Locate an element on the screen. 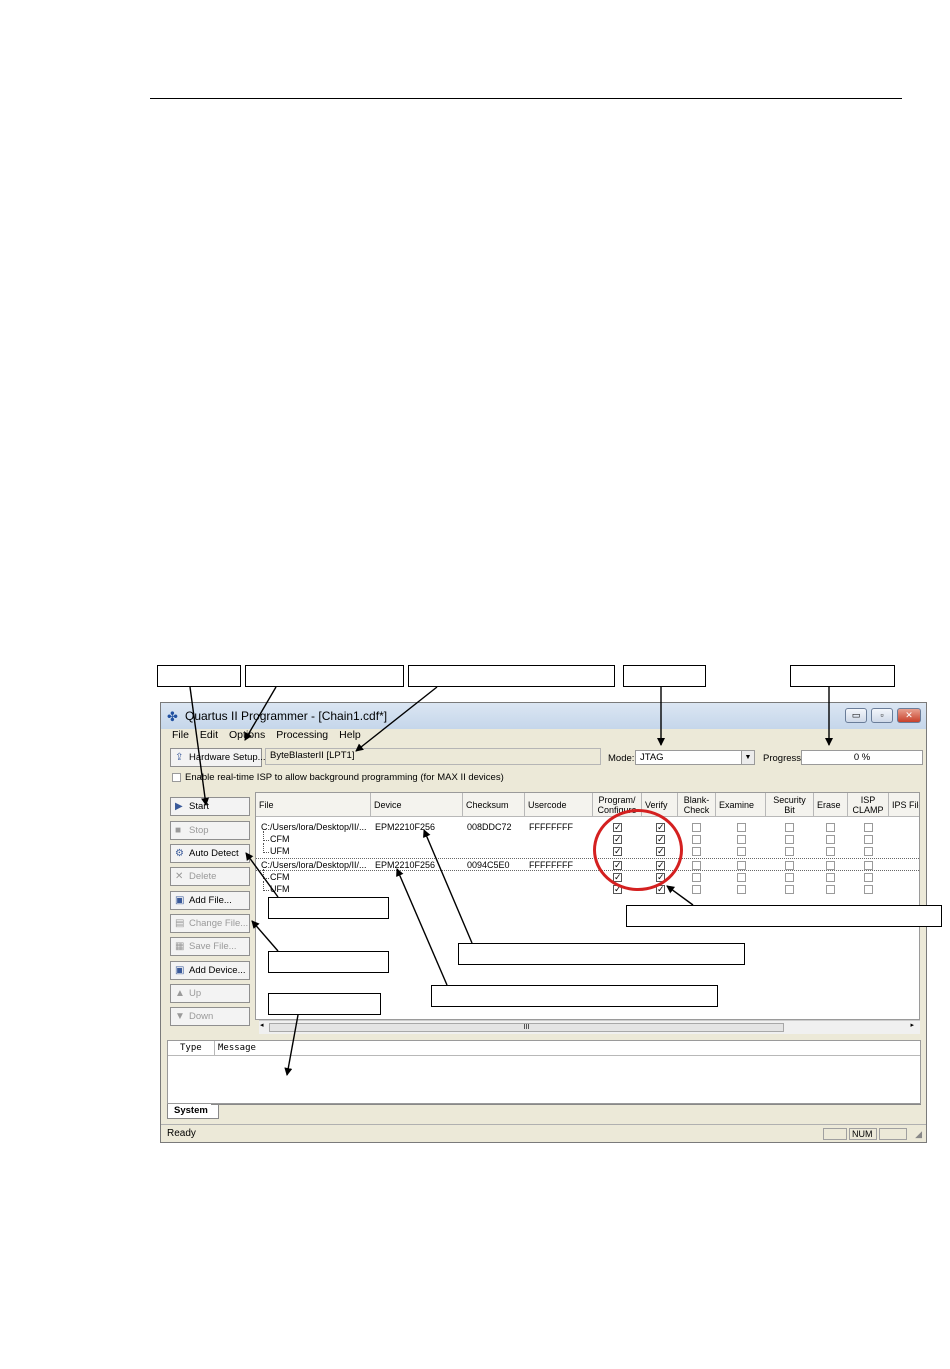 This screenshot has width=950, height=1369. column-header: Security Bit is located at coordinates (790, 805).